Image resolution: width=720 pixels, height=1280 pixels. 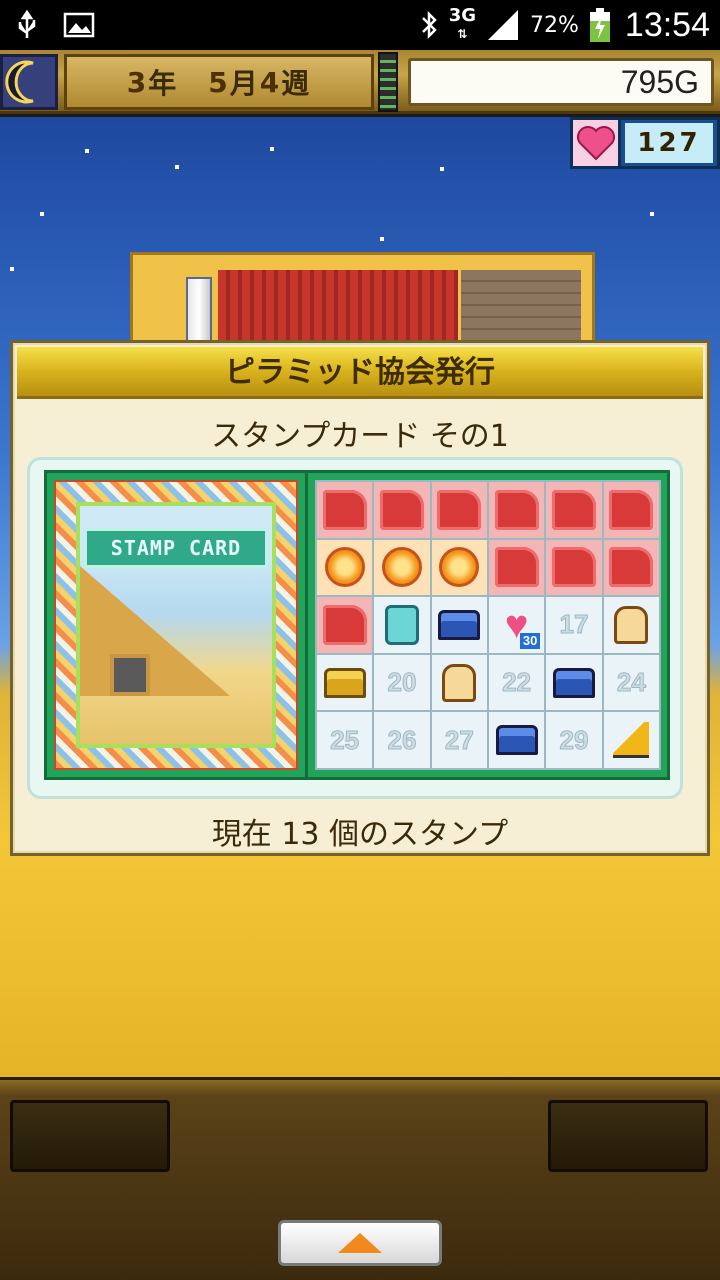 I want to click on gold-chest-icon, so click(x=344, y=682).